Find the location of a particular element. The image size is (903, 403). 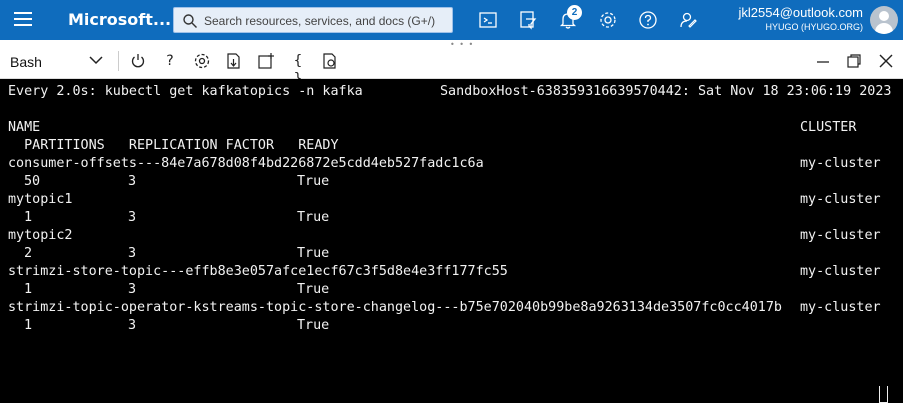

maximize-icon is located at coordinates (854, 61).